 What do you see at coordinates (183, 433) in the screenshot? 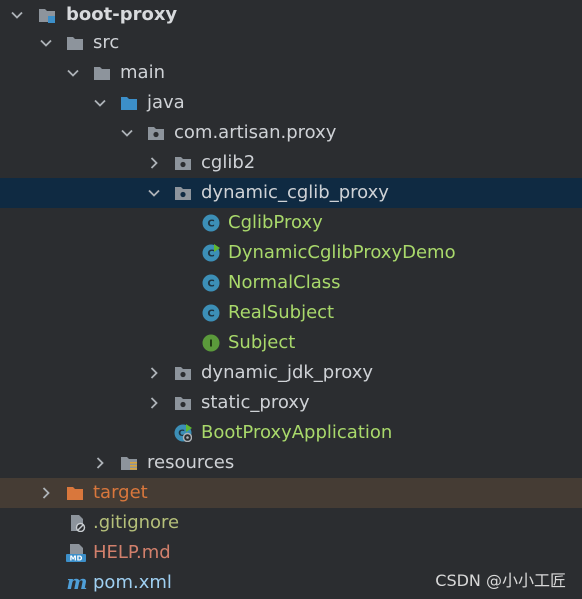
I see `spring-boot-application-icon: C` at bounding box center [183, 433].